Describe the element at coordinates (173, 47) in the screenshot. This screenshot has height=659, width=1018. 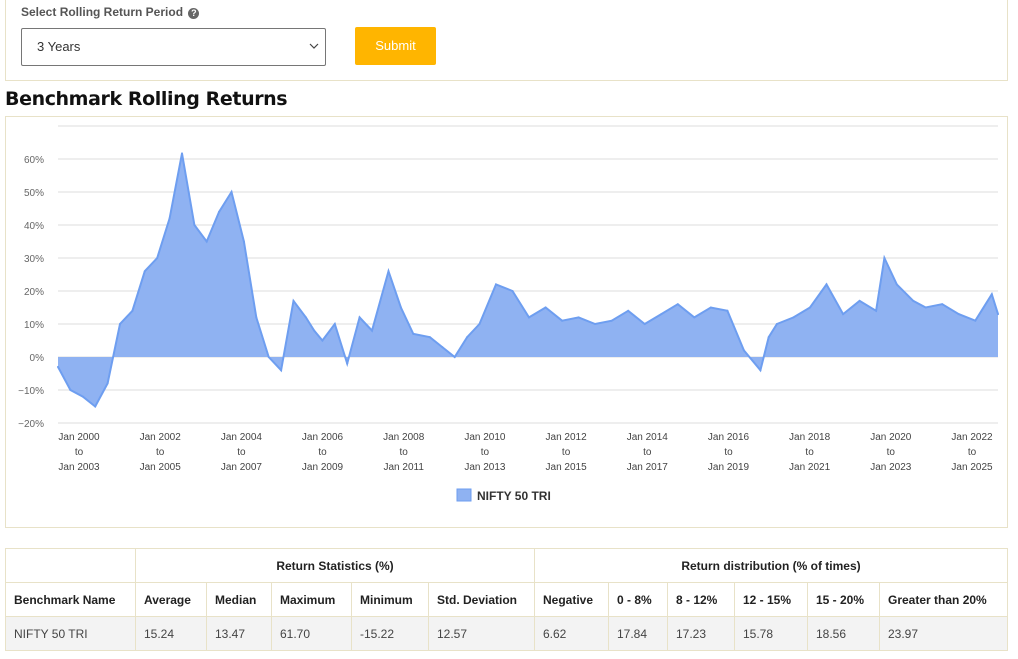
I see `period-select: 3 Years` at that location.